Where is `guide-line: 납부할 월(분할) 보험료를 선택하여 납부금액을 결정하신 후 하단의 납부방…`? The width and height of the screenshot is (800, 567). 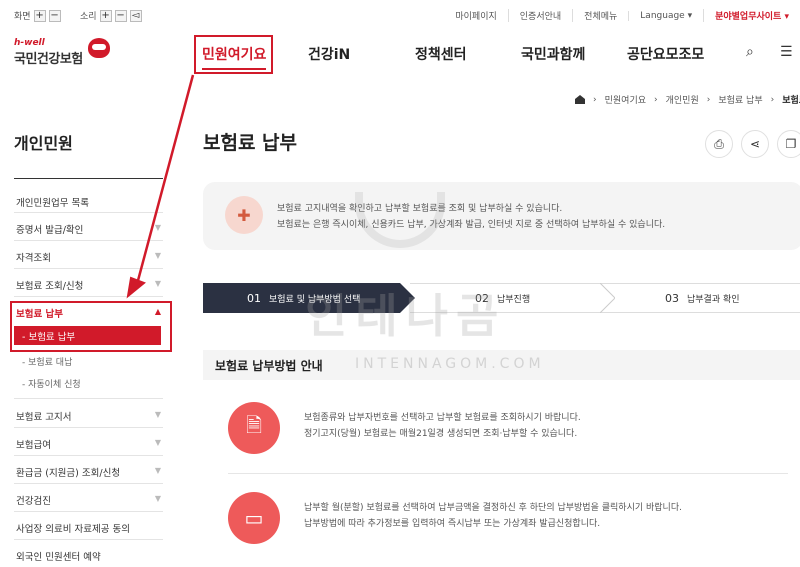 guide-line: 납부할 월(분할) 보험료를 선택하여 납부금액을 결정하신 후 하단의 납부방… is located at coordinates (493, 508).